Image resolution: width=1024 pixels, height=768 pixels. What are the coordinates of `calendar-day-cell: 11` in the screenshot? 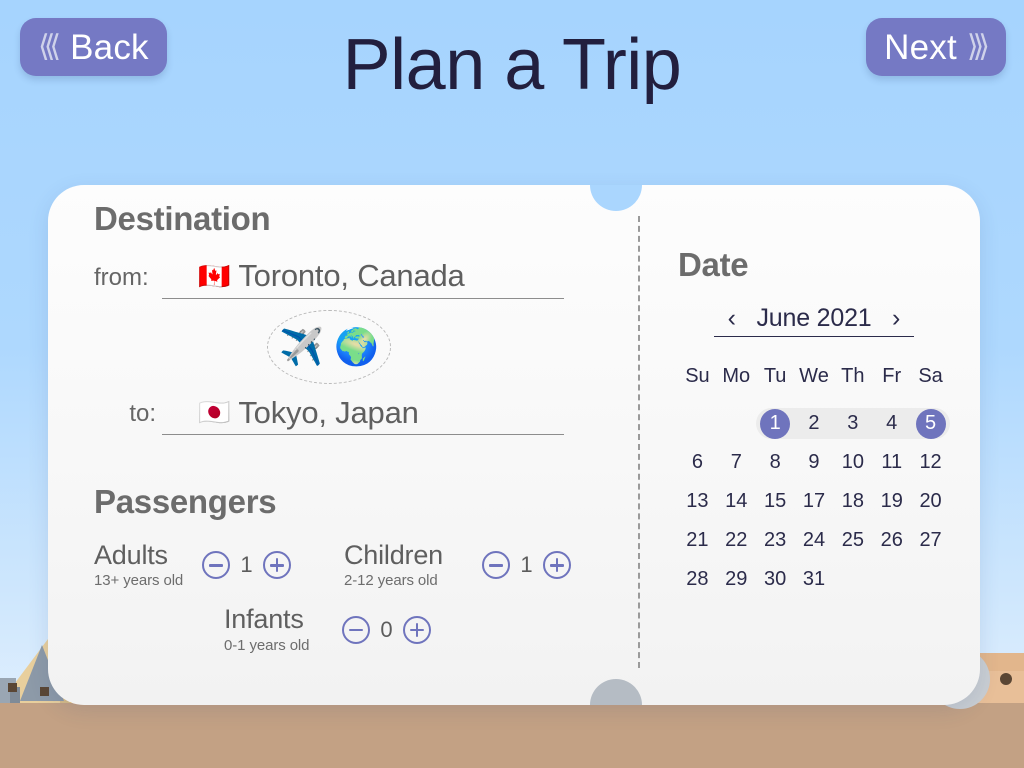 It's located at (891, 462).